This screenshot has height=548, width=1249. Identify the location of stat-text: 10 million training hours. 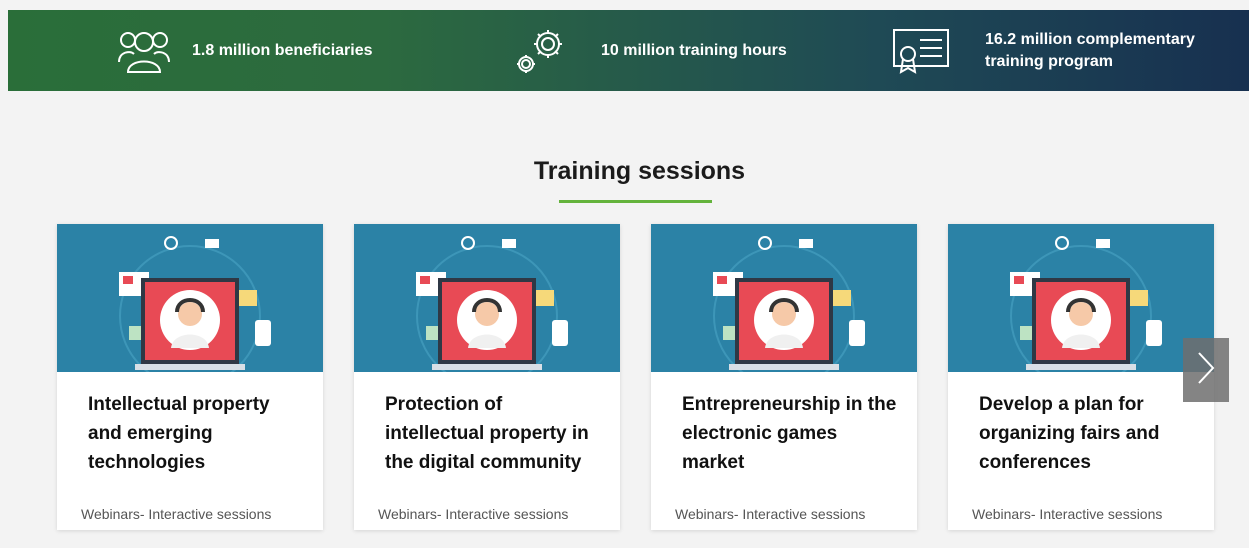
(694, 50).